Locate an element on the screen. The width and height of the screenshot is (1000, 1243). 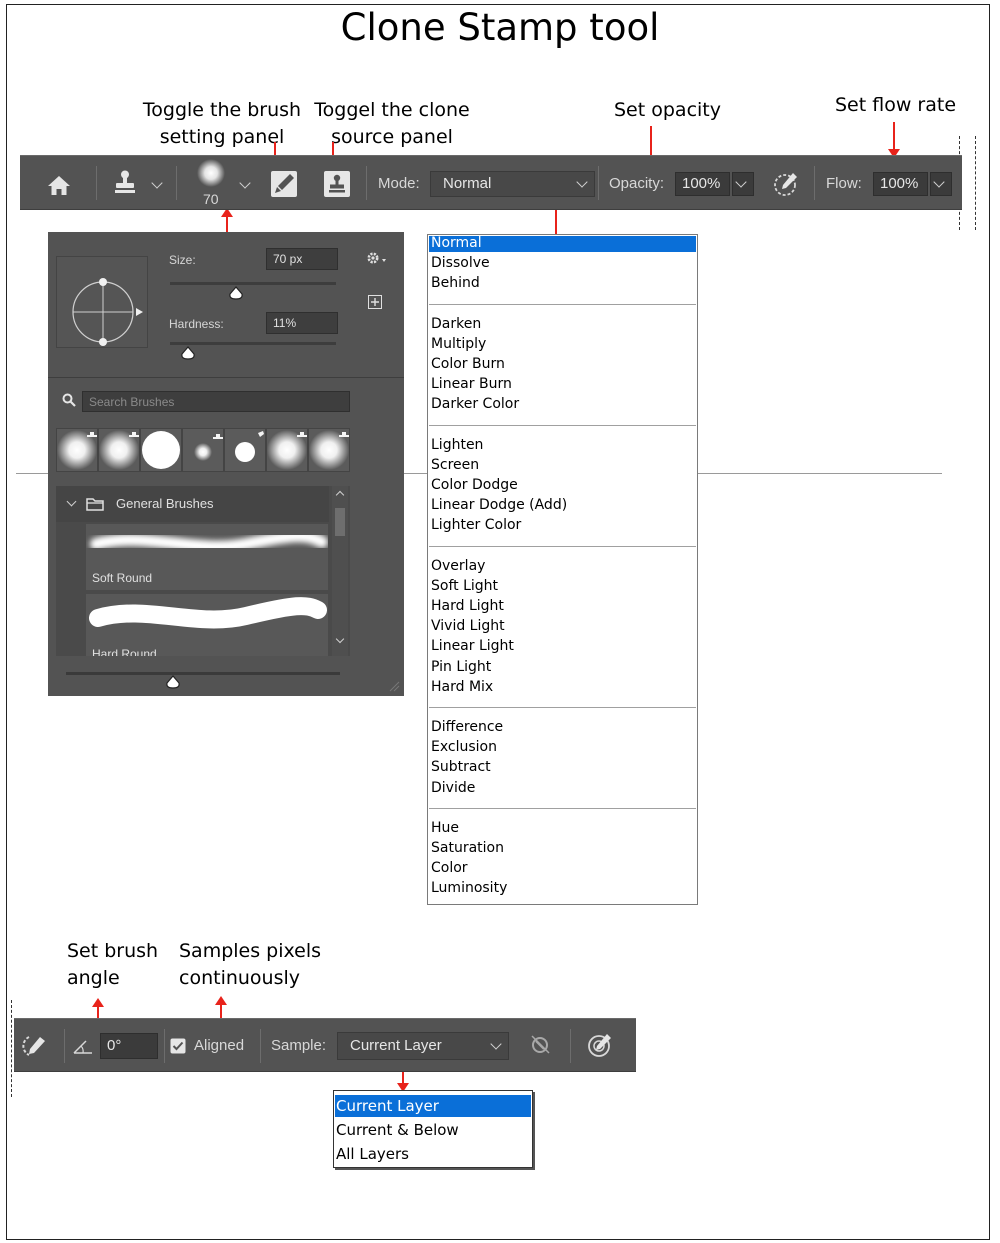
brush-name: Hard Round is located at coordinates (124, 651).